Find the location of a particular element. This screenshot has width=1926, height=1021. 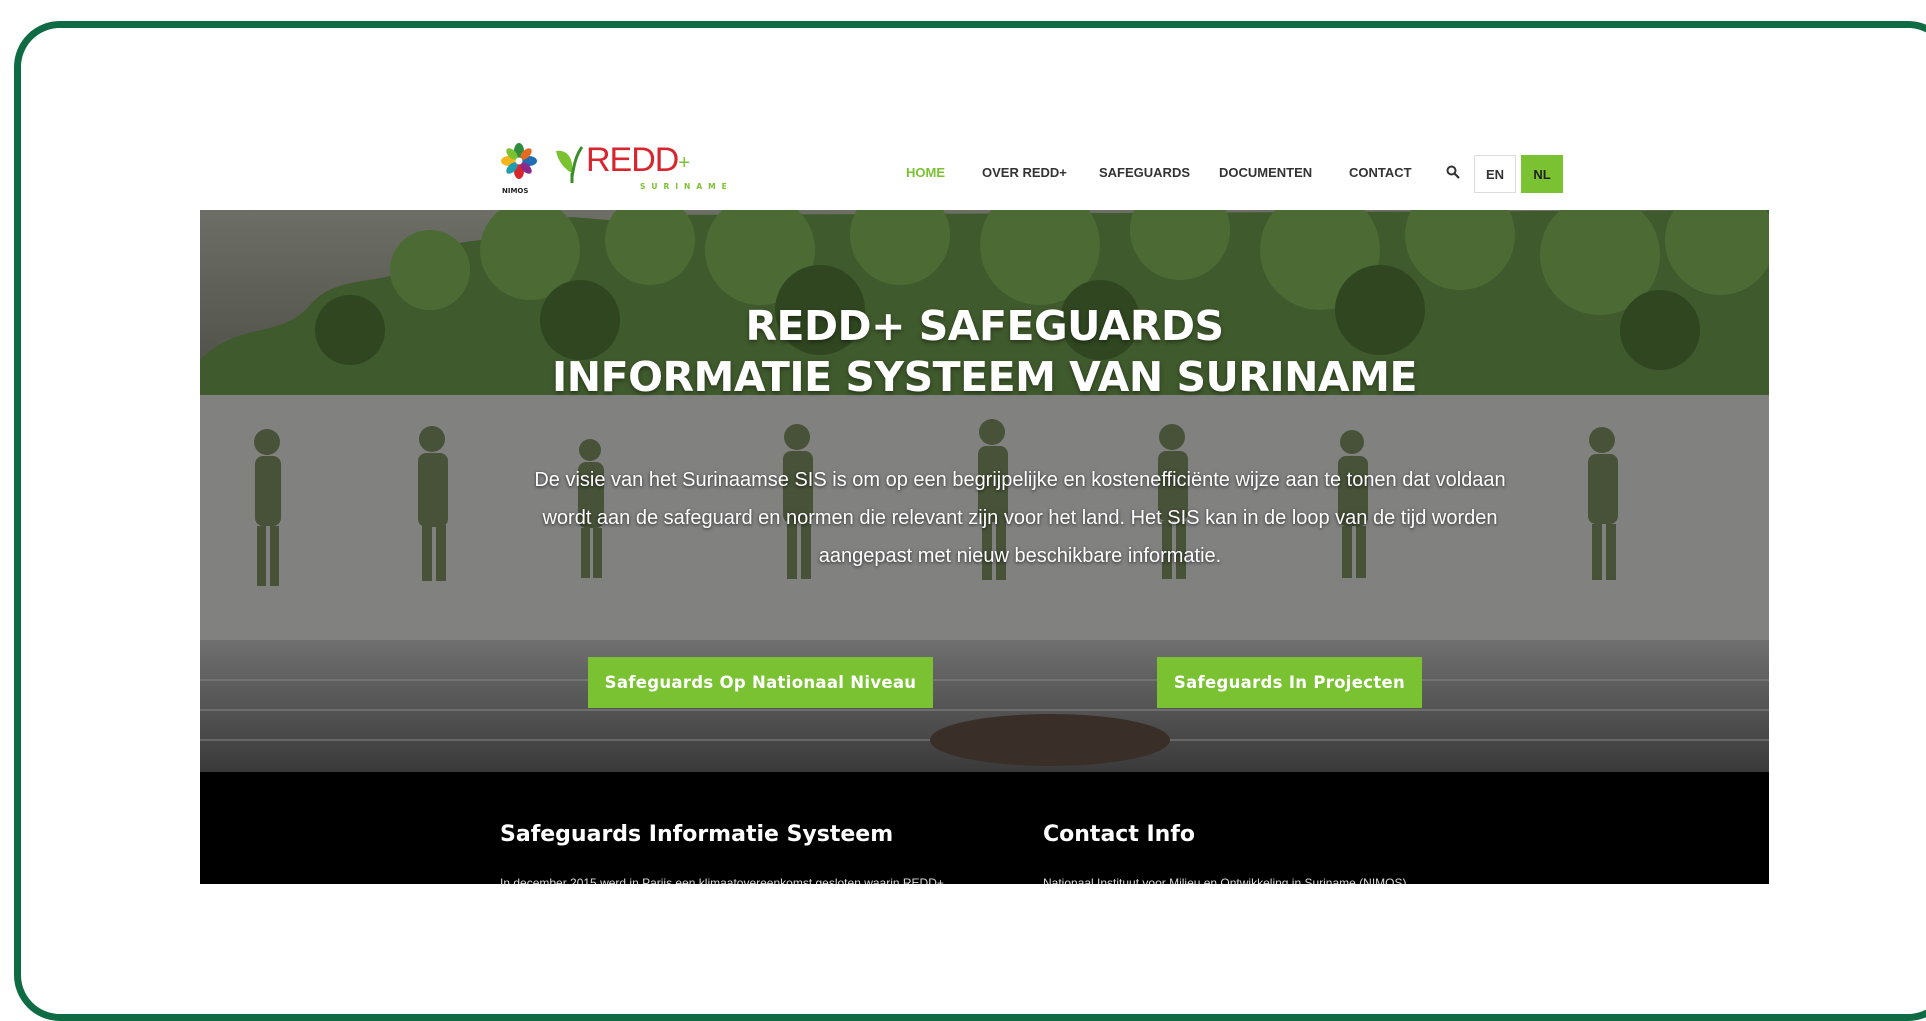

redd-logo-subtitle: SURINAME is located at coordinates (686, 186).